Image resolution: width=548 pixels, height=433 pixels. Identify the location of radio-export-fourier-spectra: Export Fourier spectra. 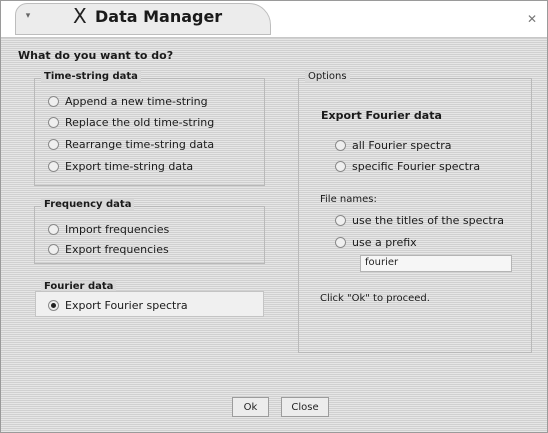
(118, 305).